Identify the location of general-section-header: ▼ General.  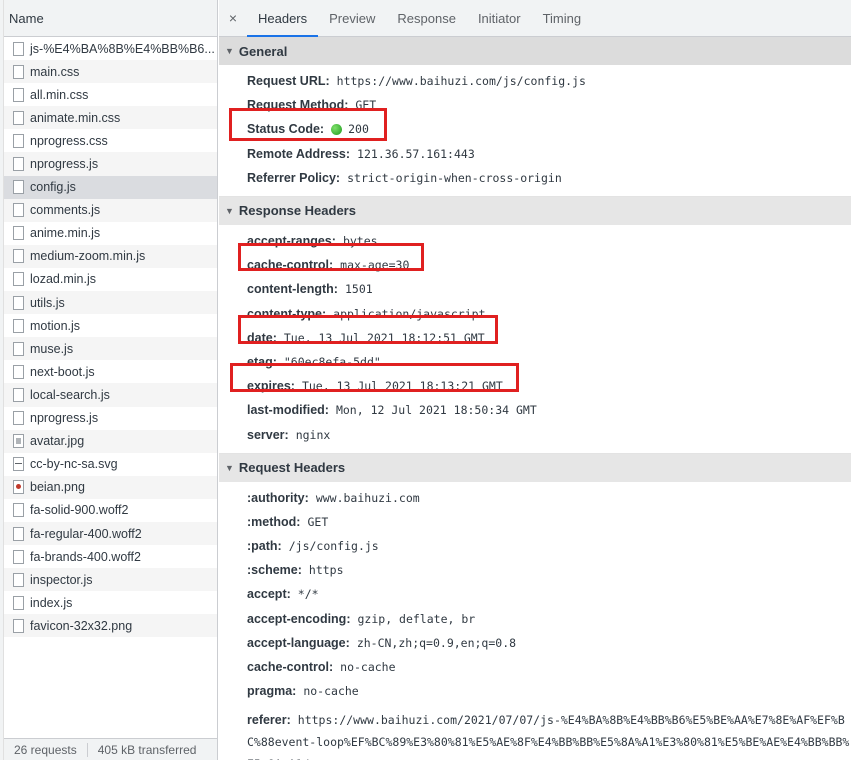
(535, 51).